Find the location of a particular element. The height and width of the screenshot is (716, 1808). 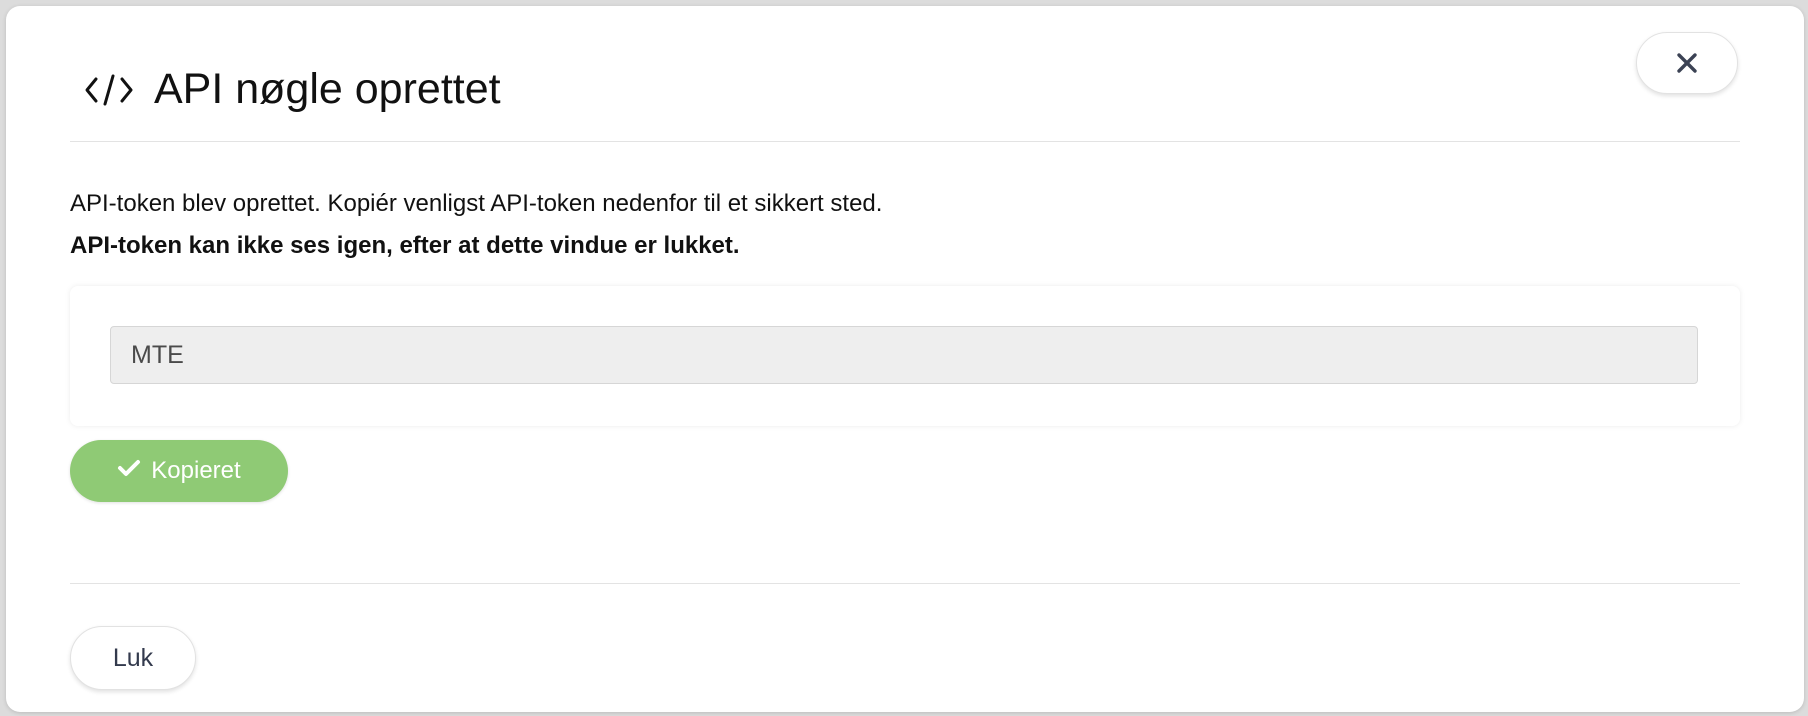

close-button is located at coordinates (1687, 63).